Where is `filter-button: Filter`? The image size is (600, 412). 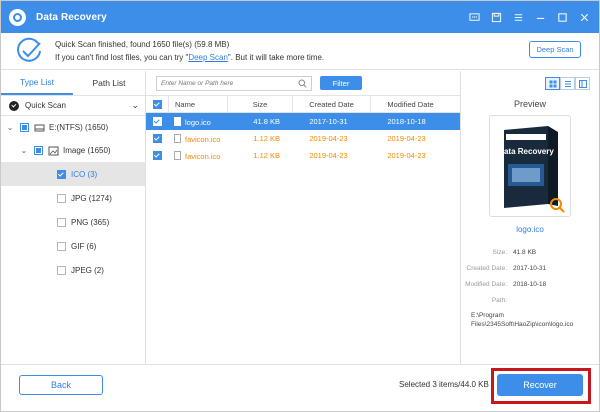 filter-button: Filter is located at coordinates (341, 83).